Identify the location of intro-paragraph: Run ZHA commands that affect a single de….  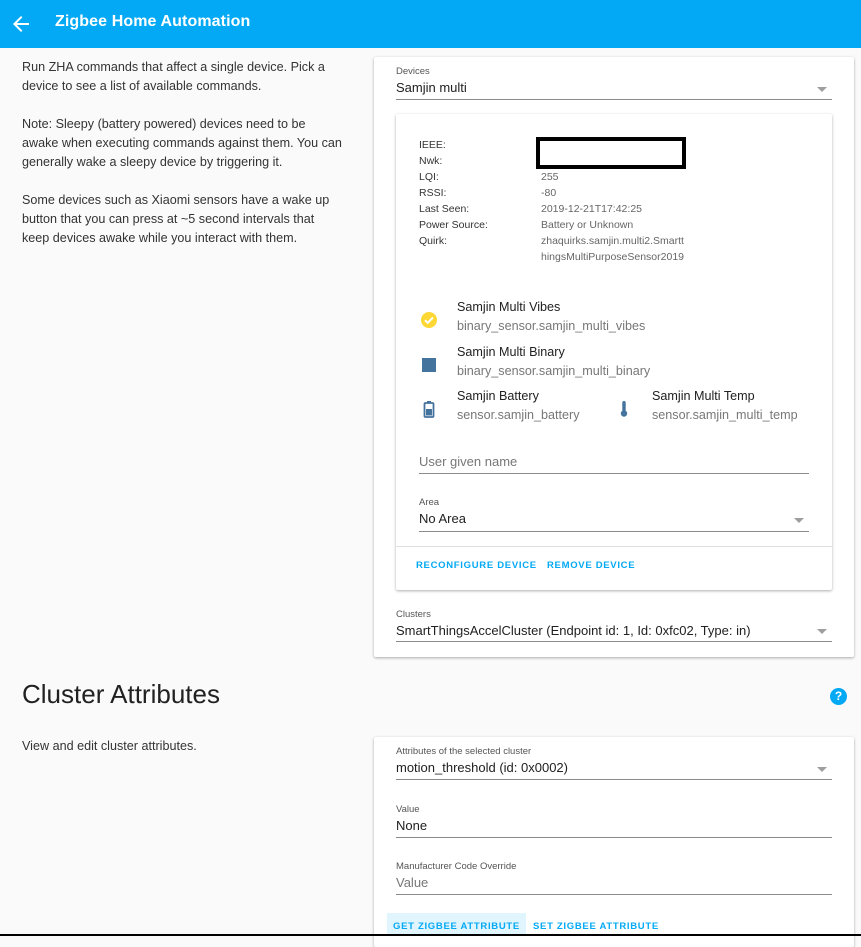
(173, 76).